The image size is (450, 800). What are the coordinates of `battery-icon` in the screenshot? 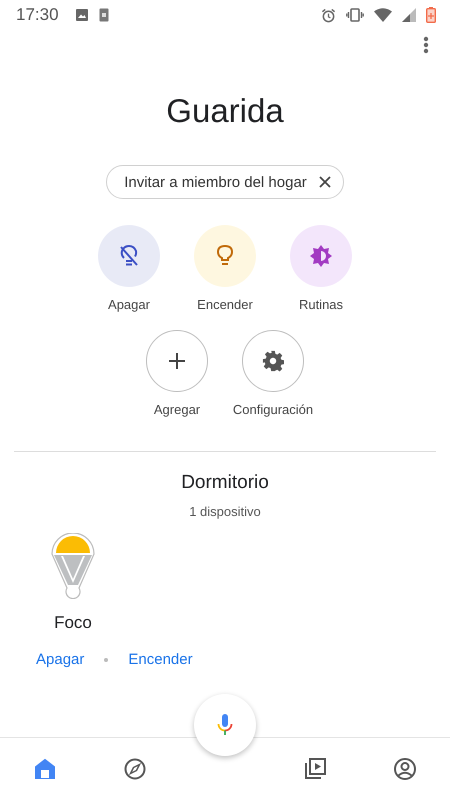 It's located at (431, 15).